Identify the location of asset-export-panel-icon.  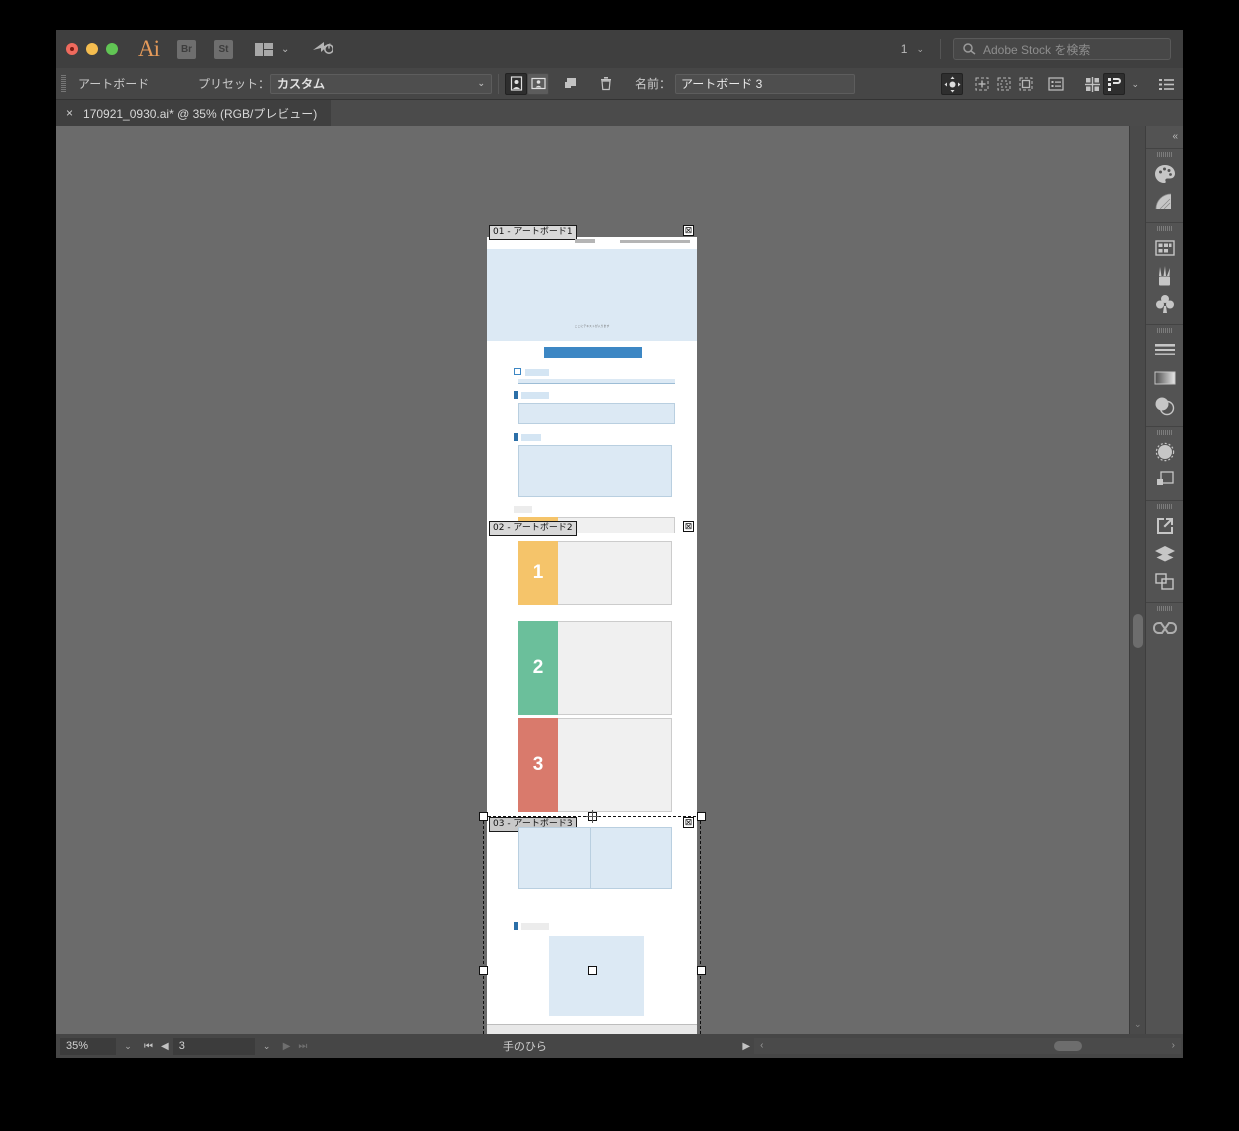
(1165, 526).